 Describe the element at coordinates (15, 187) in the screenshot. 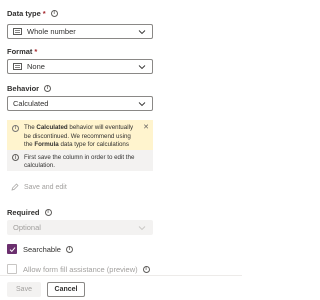

I see `pencil-icon` at that location.